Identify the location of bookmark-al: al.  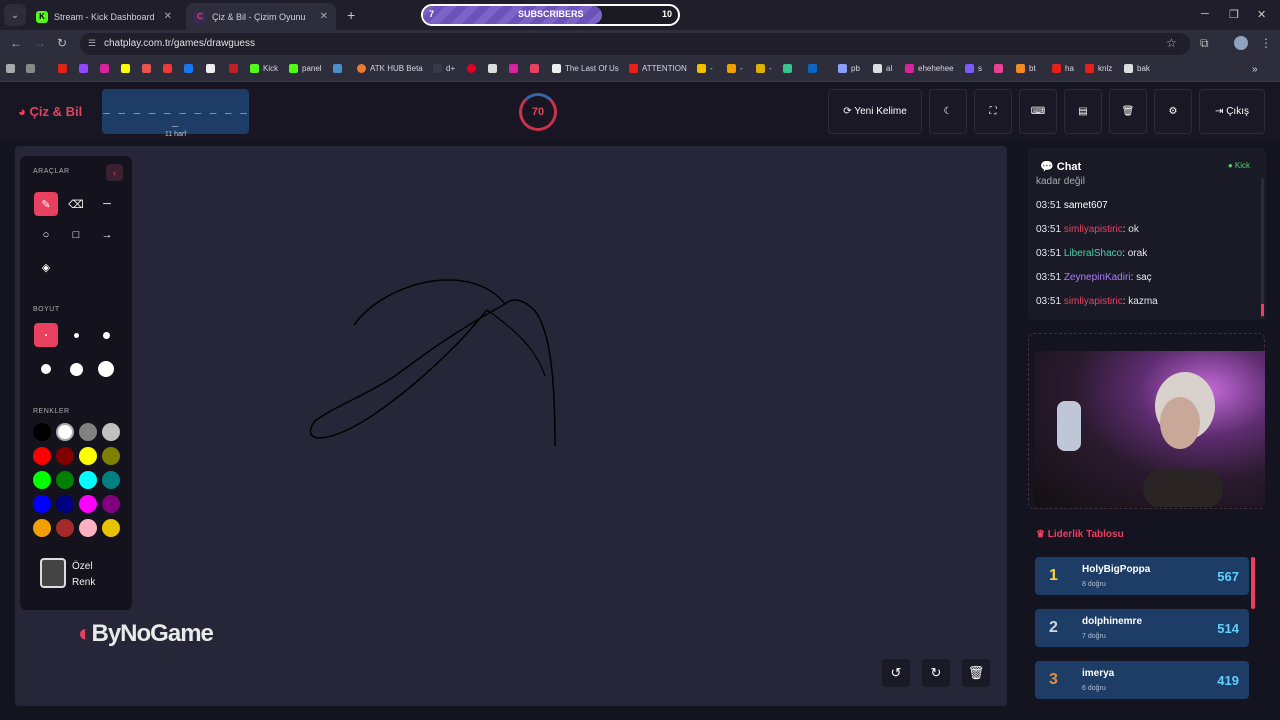
(882, 68).